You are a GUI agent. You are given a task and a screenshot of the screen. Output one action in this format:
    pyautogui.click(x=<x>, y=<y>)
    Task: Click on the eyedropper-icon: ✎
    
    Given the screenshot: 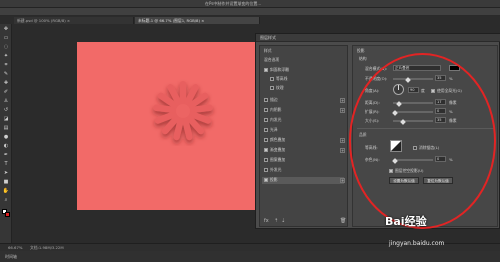 What is the action you would take?
    pyautogui.click(x=6, y=74)
    